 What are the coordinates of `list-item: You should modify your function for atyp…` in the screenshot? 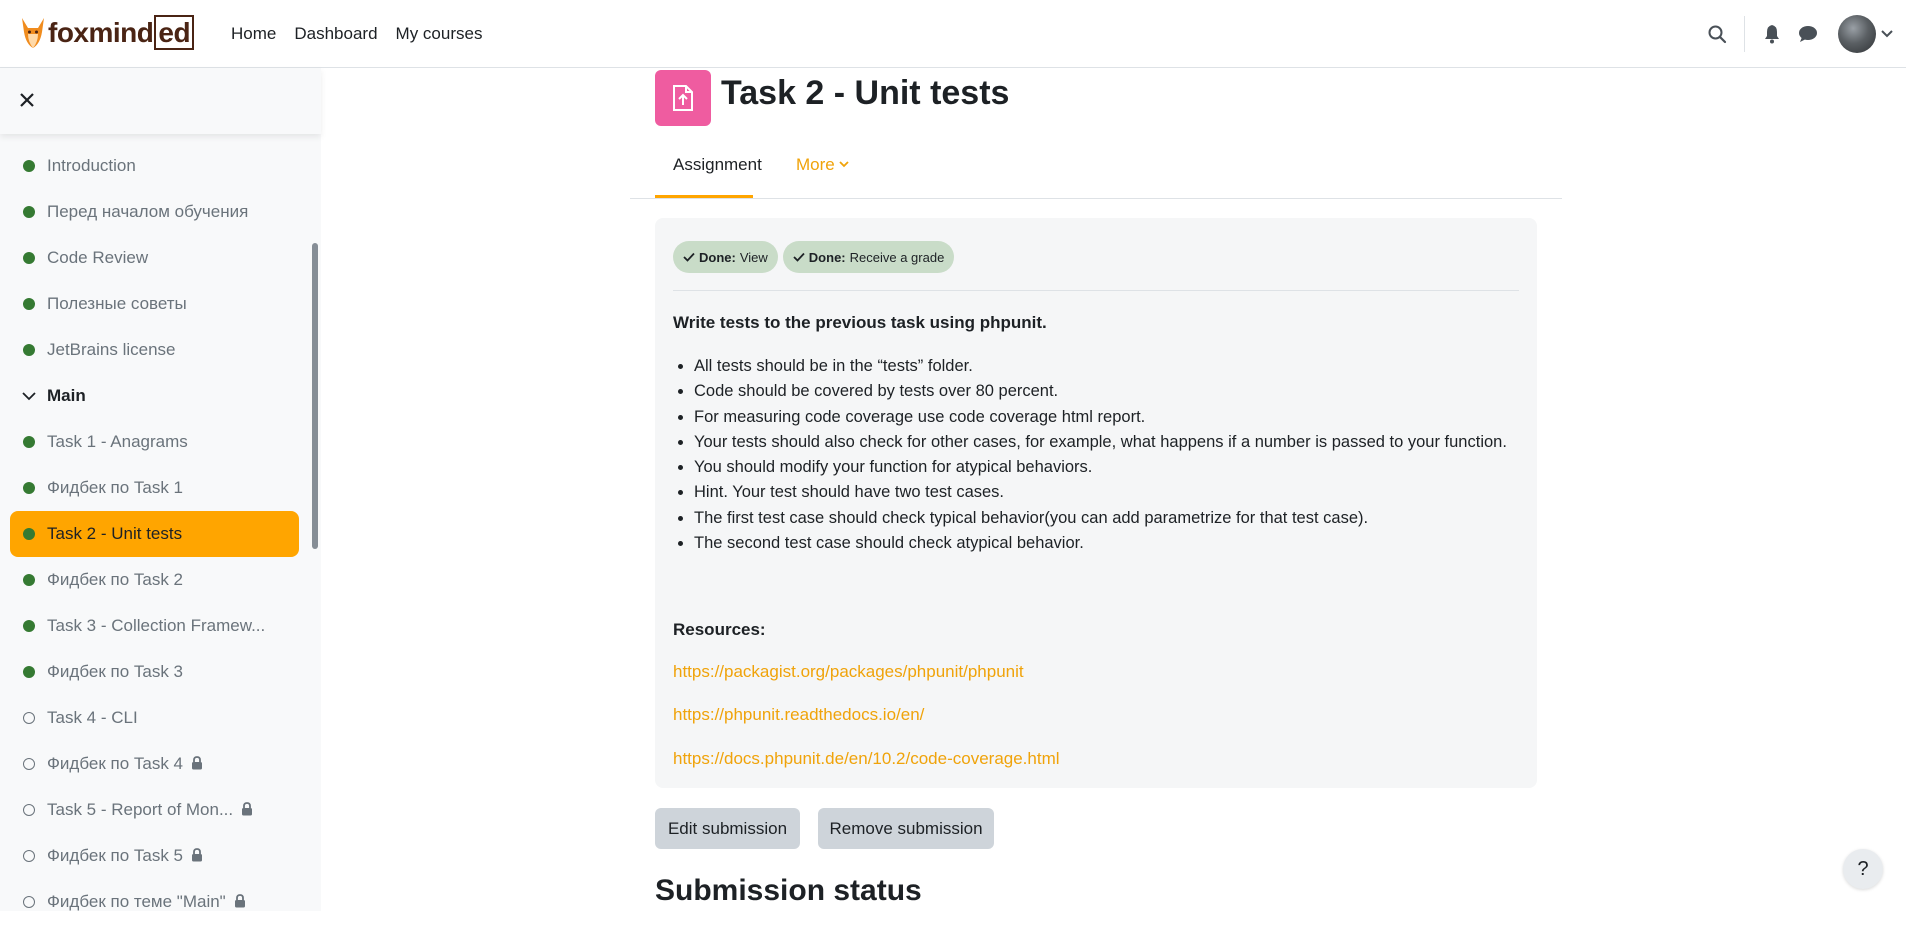 It's located at (1100, 467).